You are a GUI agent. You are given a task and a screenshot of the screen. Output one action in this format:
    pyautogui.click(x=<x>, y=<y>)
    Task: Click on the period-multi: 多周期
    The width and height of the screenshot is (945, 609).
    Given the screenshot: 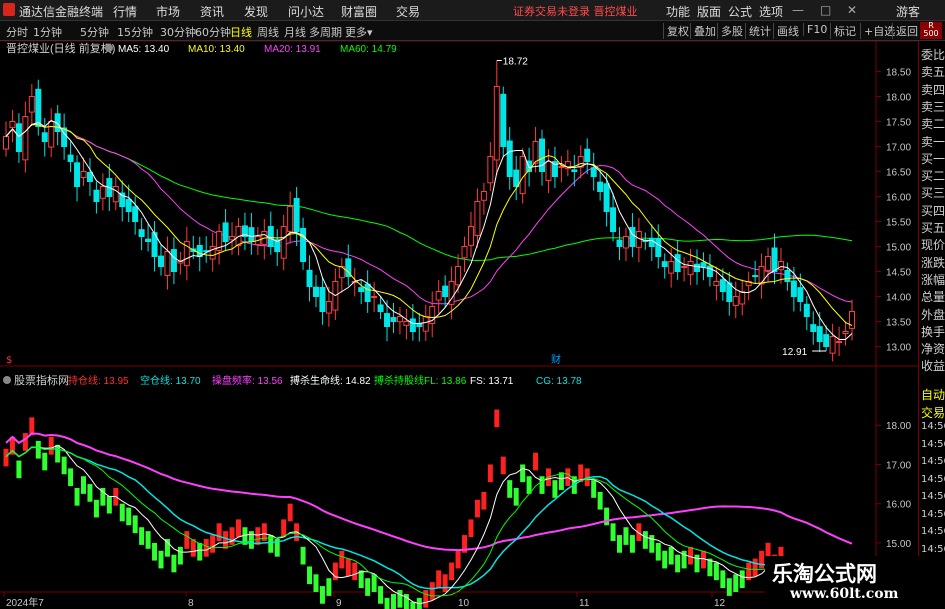 What is the action you would take?
    pyautogui.click(x=325, y=32)
    